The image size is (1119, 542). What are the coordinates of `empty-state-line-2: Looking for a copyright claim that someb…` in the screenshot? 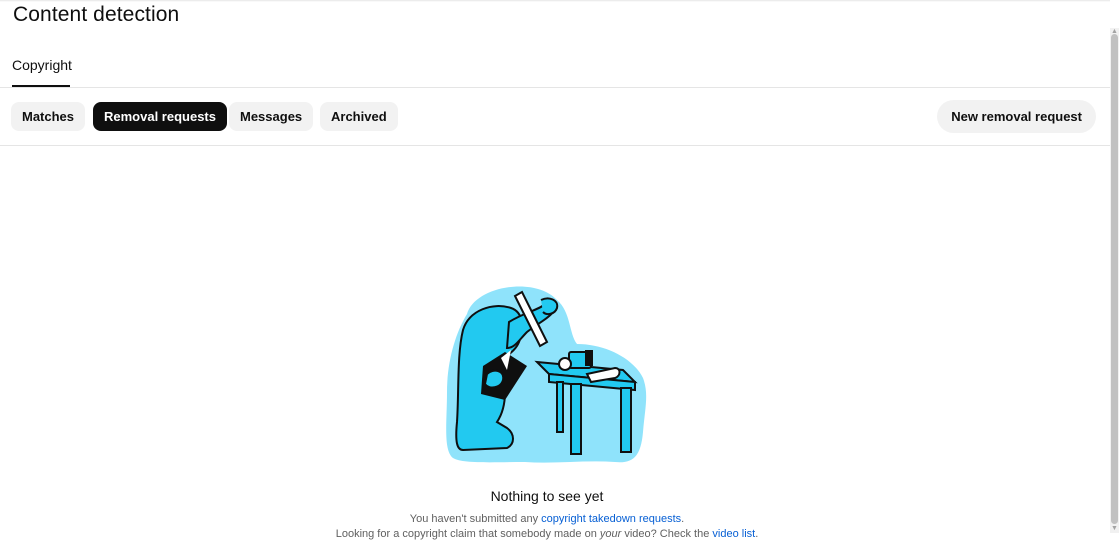 It's located at (547, 534).